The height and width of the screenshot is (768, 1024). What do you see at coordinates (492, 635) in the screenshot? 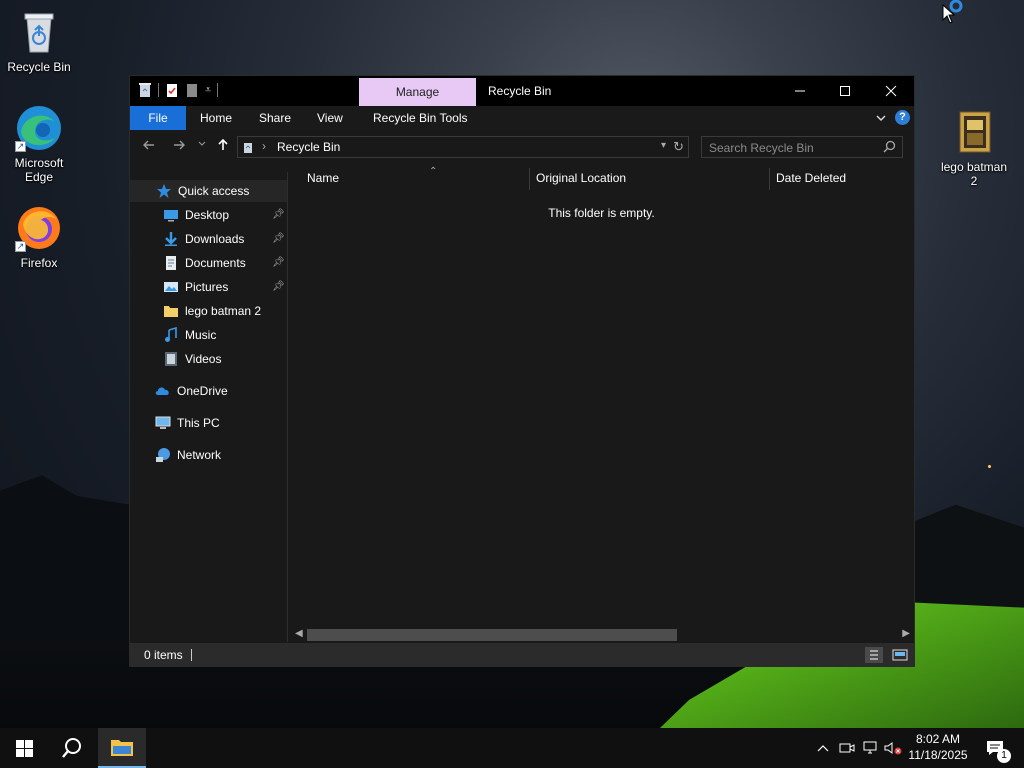
I see `scrollbar-thumb` at bounding box center [492, 635].